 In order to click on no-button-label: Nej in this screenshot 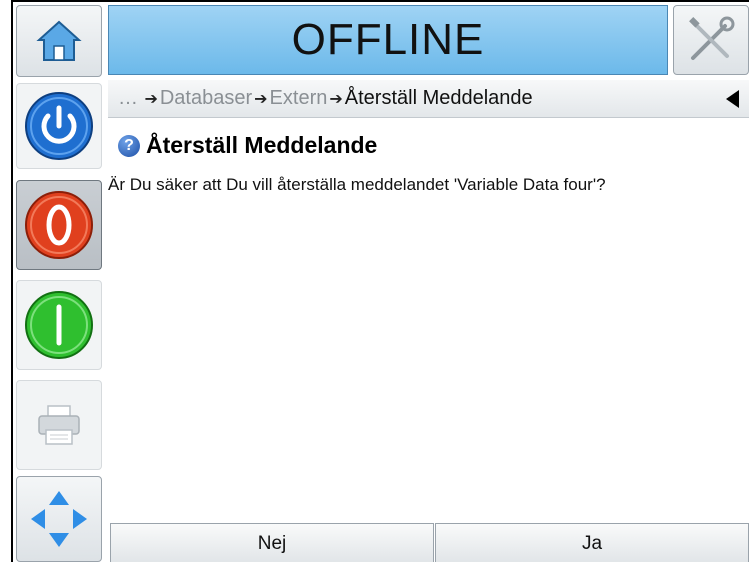, I will do `click(272, 543)`.